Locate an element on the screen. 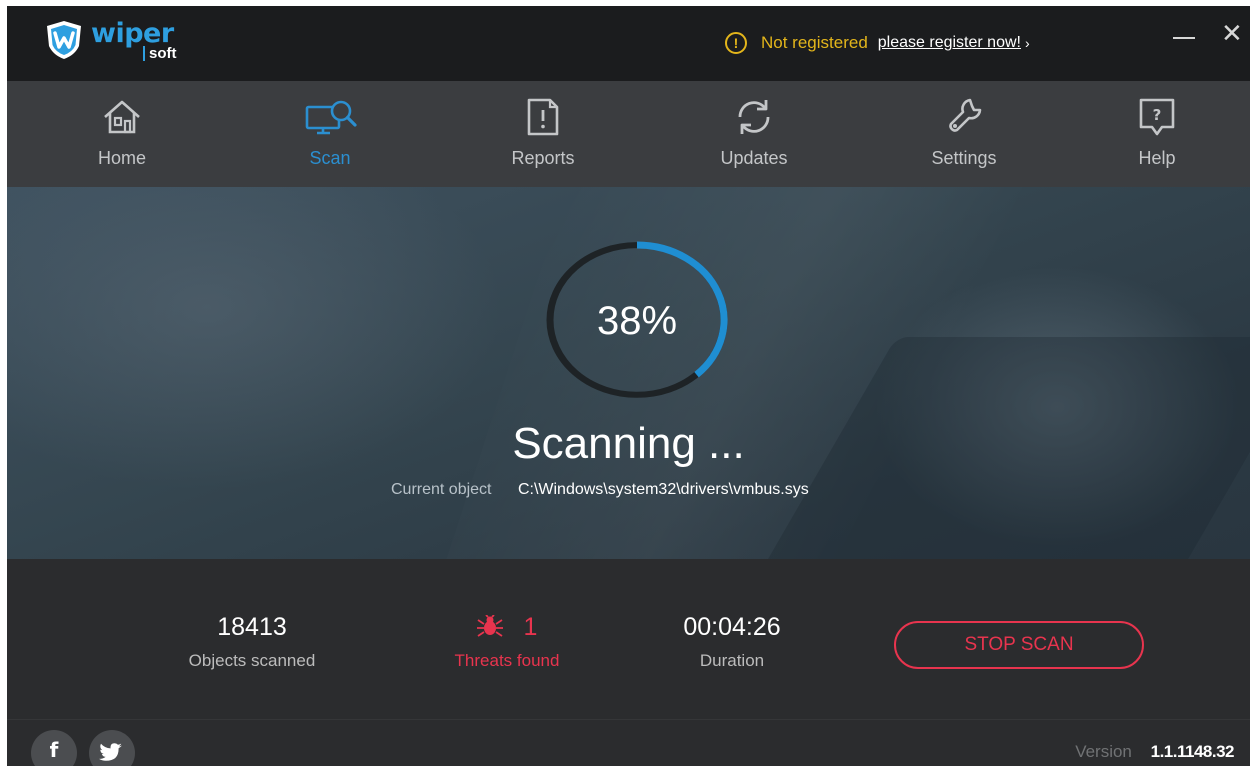 This screenshot has width=1250, height=766. stat-threats-found: 1 Threats found is located at coordinates (507, 642).